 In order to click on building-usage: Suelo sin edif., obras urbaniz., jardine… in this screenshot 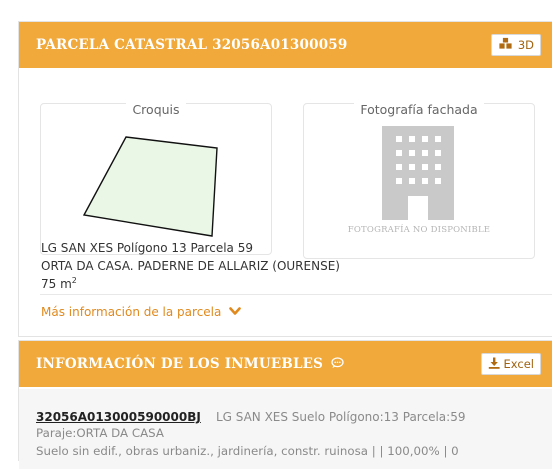, I will do `click(247, 451)`.